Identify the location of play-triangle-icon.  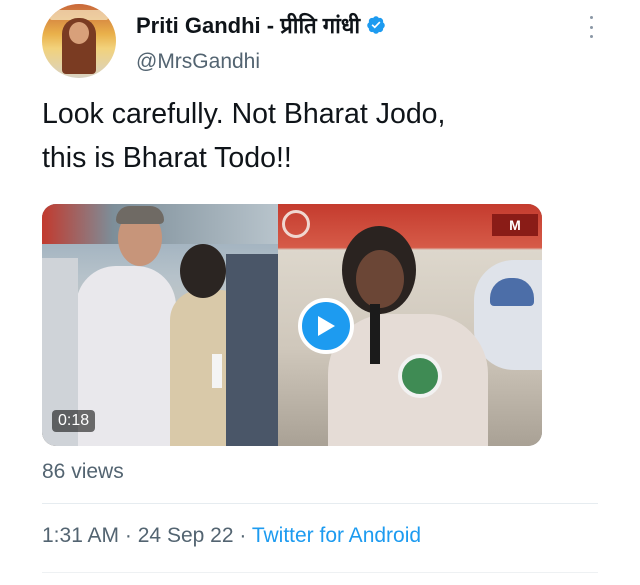
(326, 326).